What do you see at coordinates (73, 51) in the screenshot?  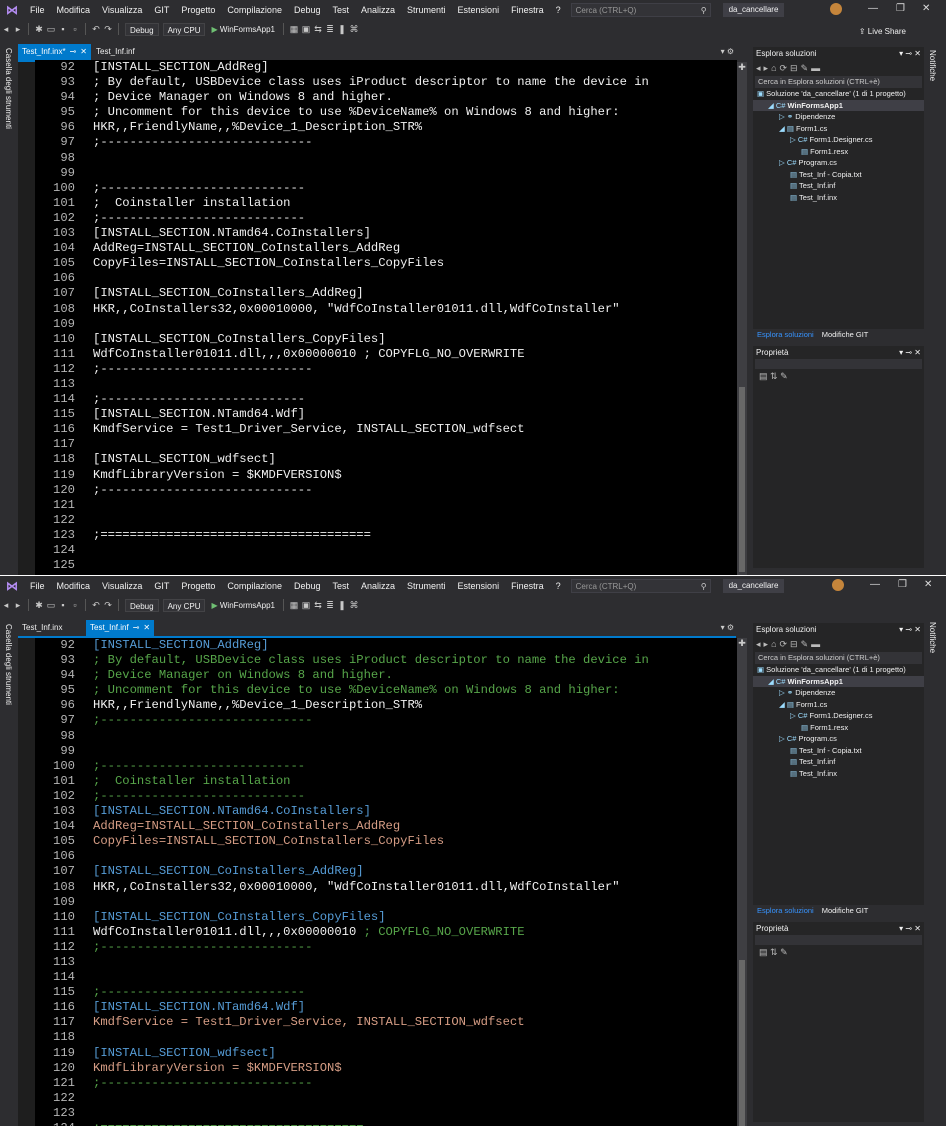 I see `tab-pin-icon: ⊸` at bounding box center [73, 51].